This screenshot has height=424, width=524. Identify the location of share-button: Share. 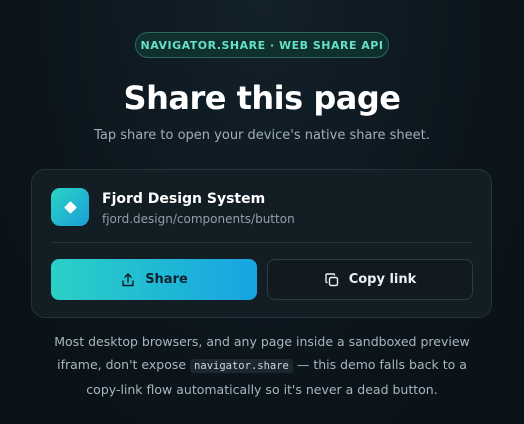
(154, 279).